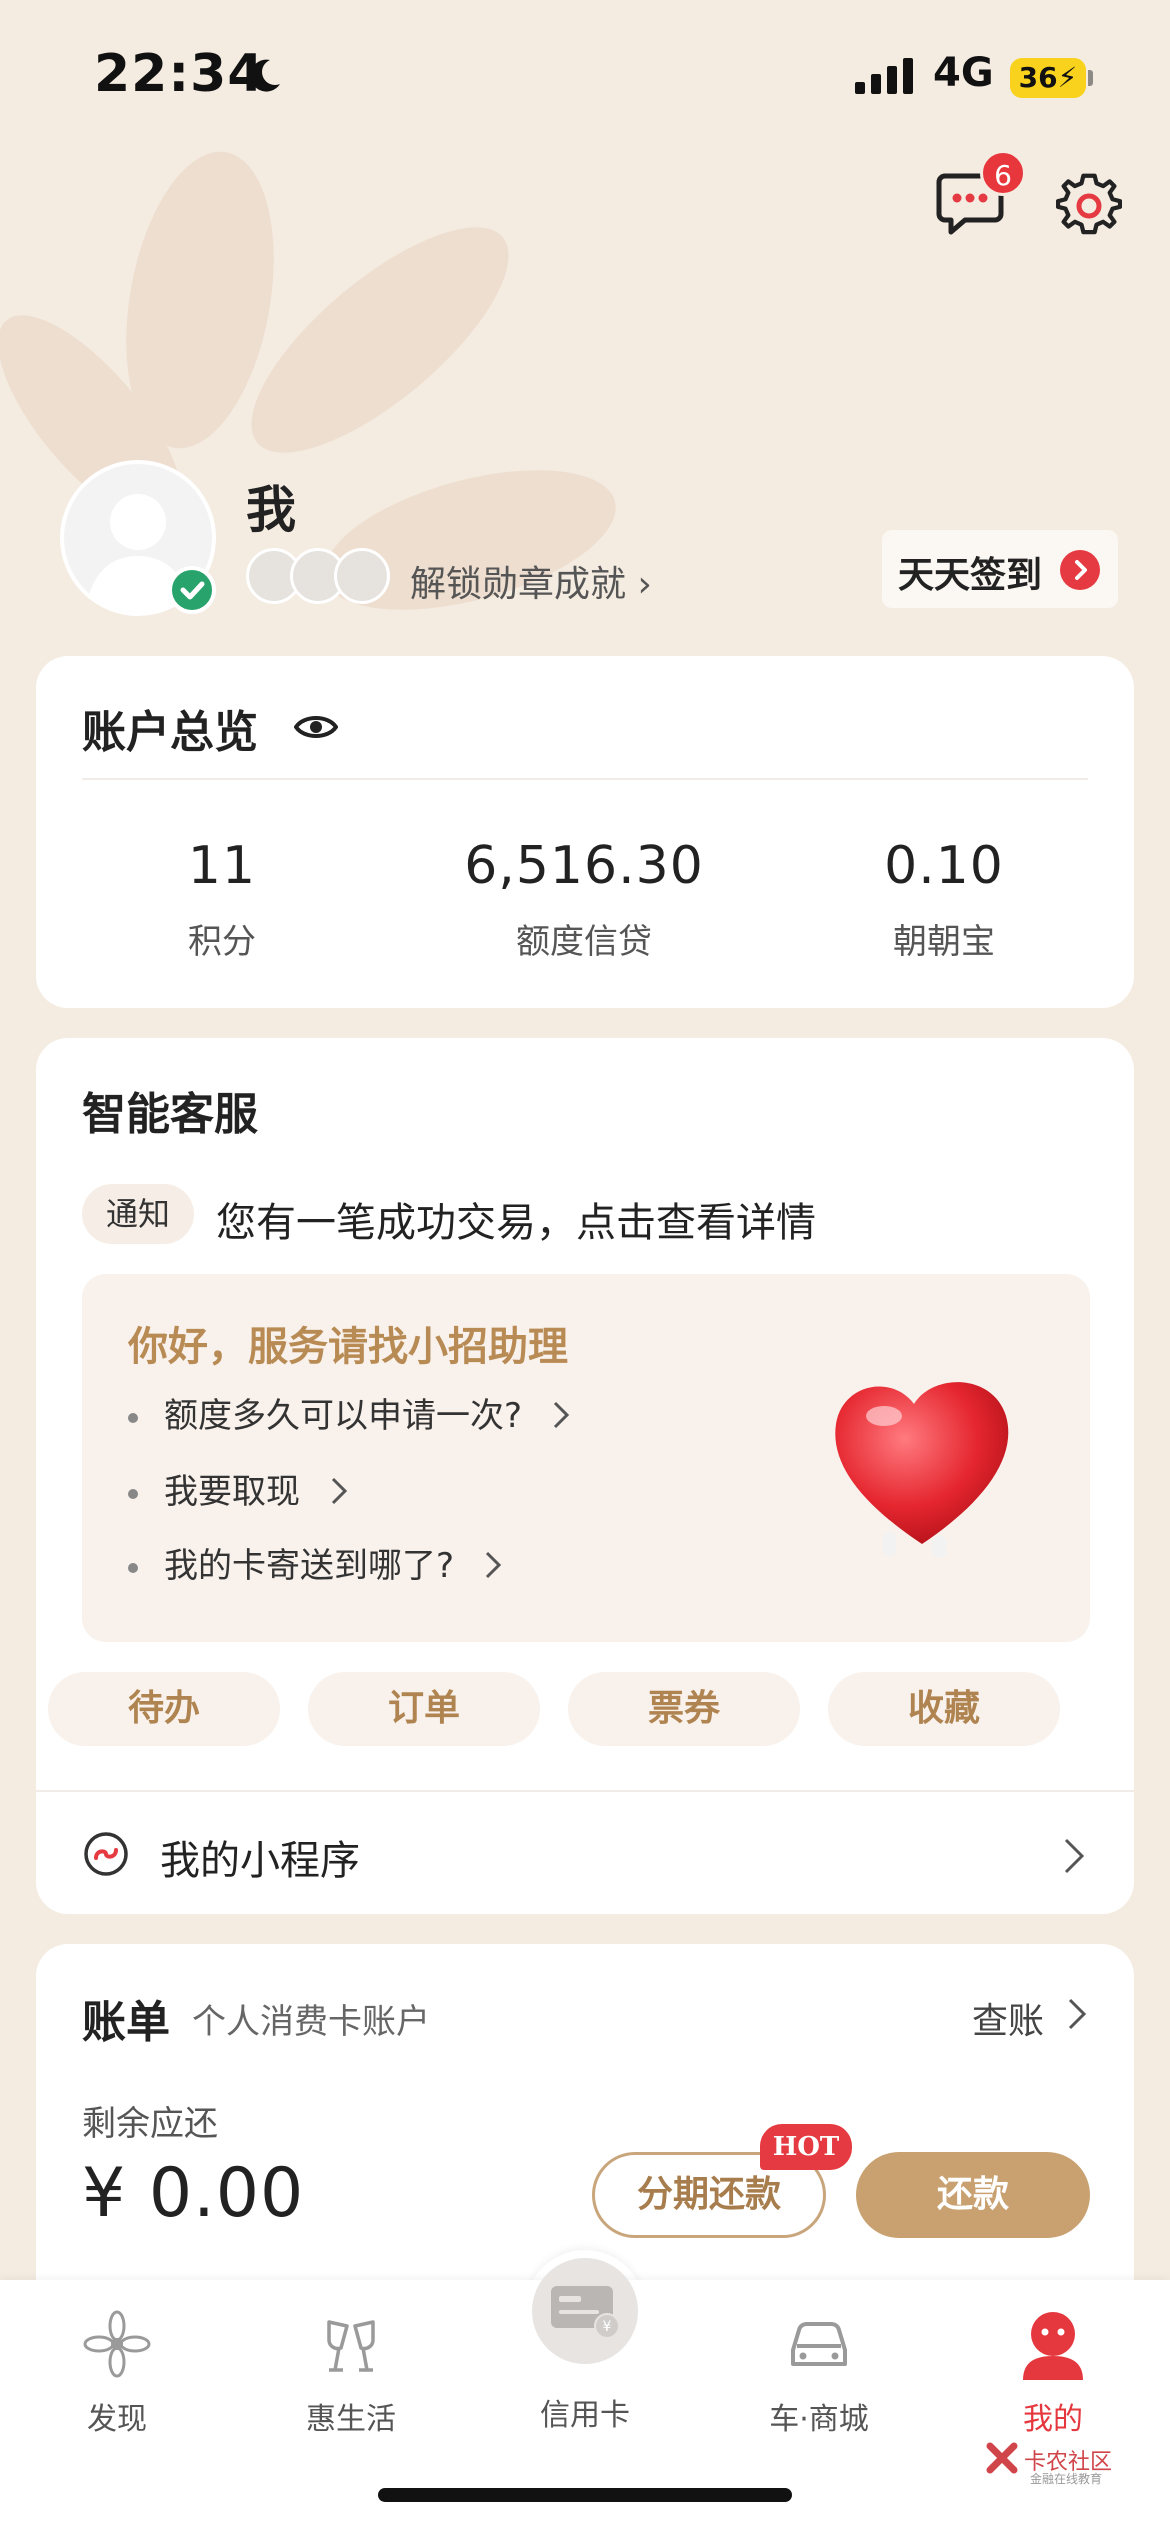 This screenshot has height=2532, width=1170. I want to click on stat-zhaozhaobao: 0.10 朝朝宝, so click(944, 899).